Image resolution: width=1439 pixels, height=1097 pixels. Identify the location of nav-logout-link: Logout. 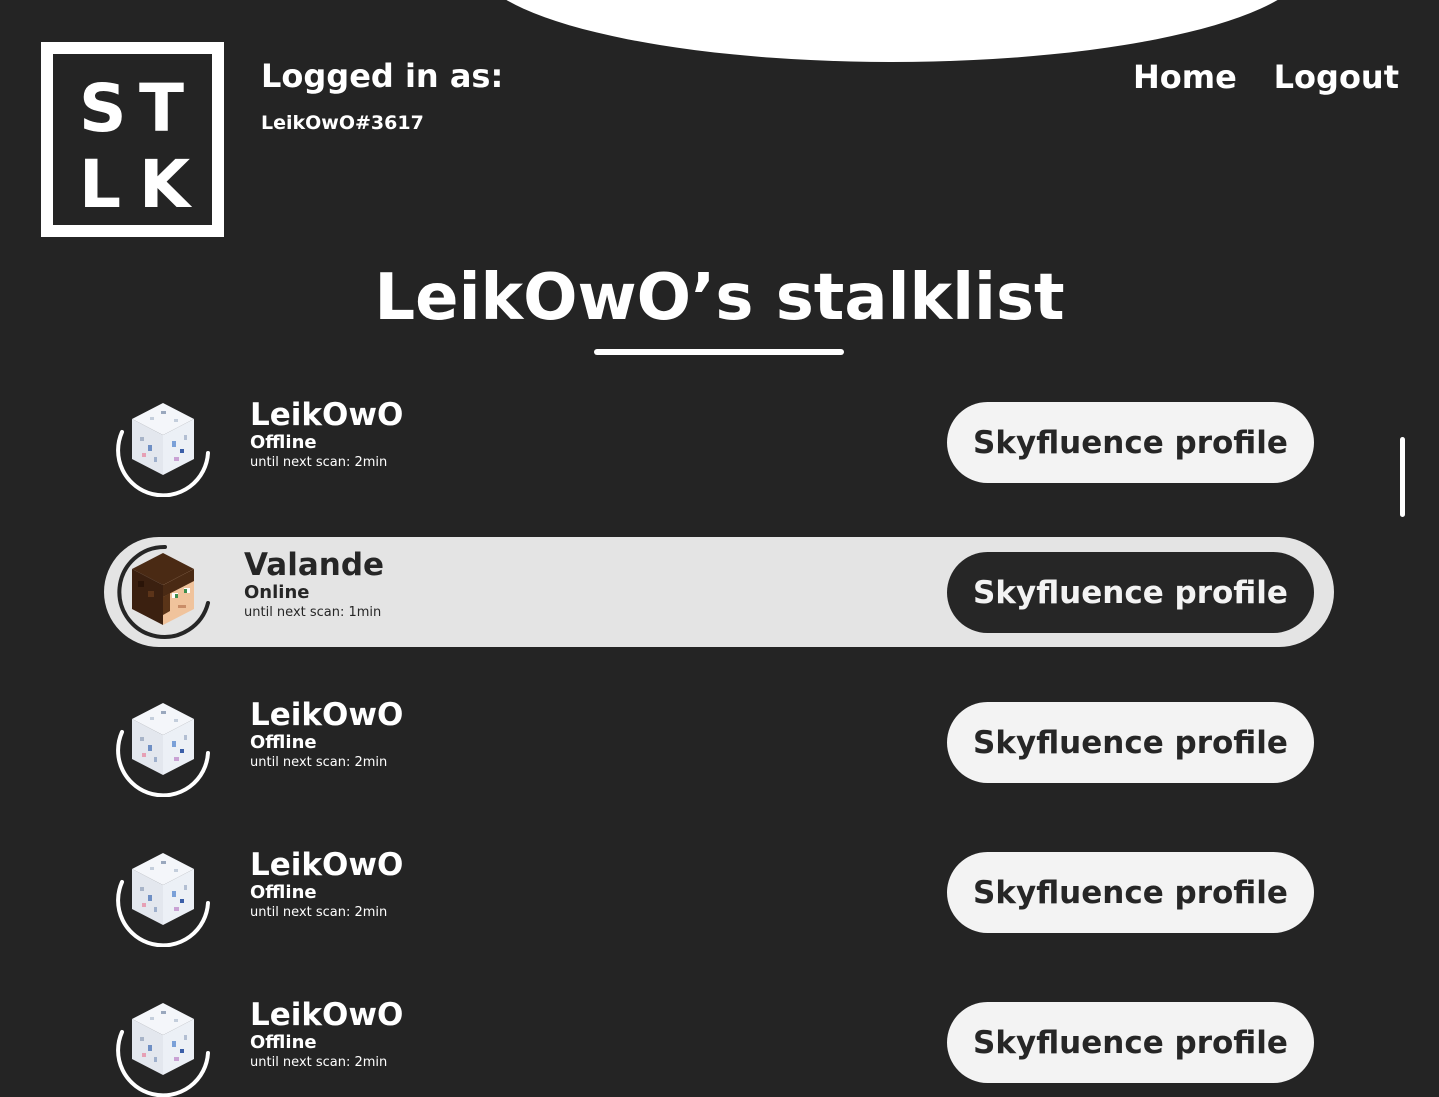
(1336, 77).